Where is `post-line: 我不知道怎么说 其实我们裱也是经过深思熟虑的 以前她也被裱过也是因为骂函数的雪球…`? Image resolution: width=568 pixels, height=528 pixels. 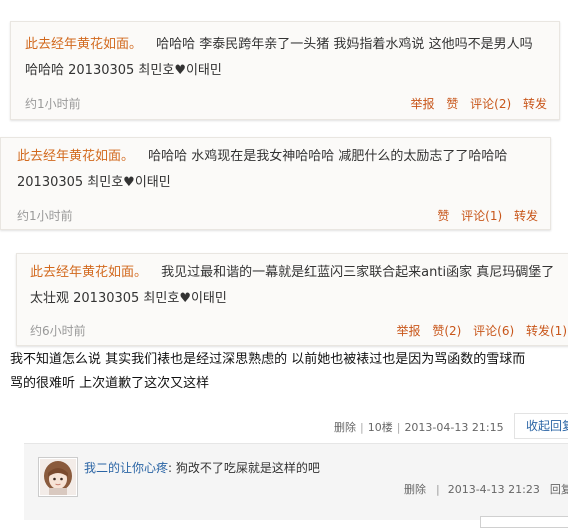 post-line: 我不知道怎么说 其实我们裱也是经过深思熟虑的 以前她也被裱过也是因为骂函数的雪球… is located at coordinates (268, 359).